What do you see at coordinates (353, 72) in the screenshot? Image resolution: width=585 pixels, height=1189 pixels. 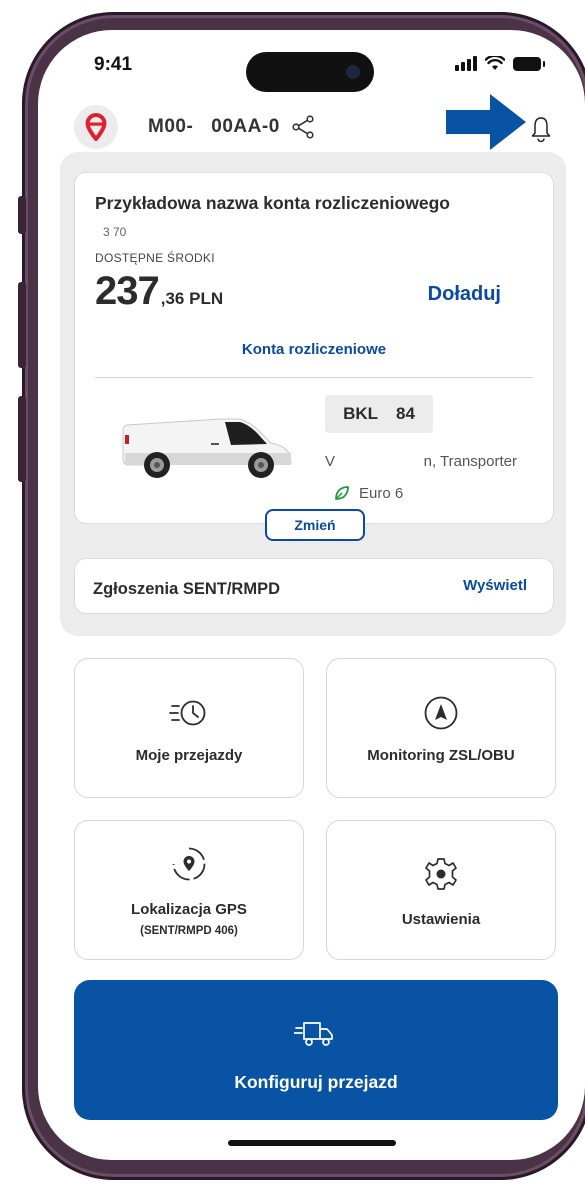 I see `camera-icon` at bounding box center [353, 72].